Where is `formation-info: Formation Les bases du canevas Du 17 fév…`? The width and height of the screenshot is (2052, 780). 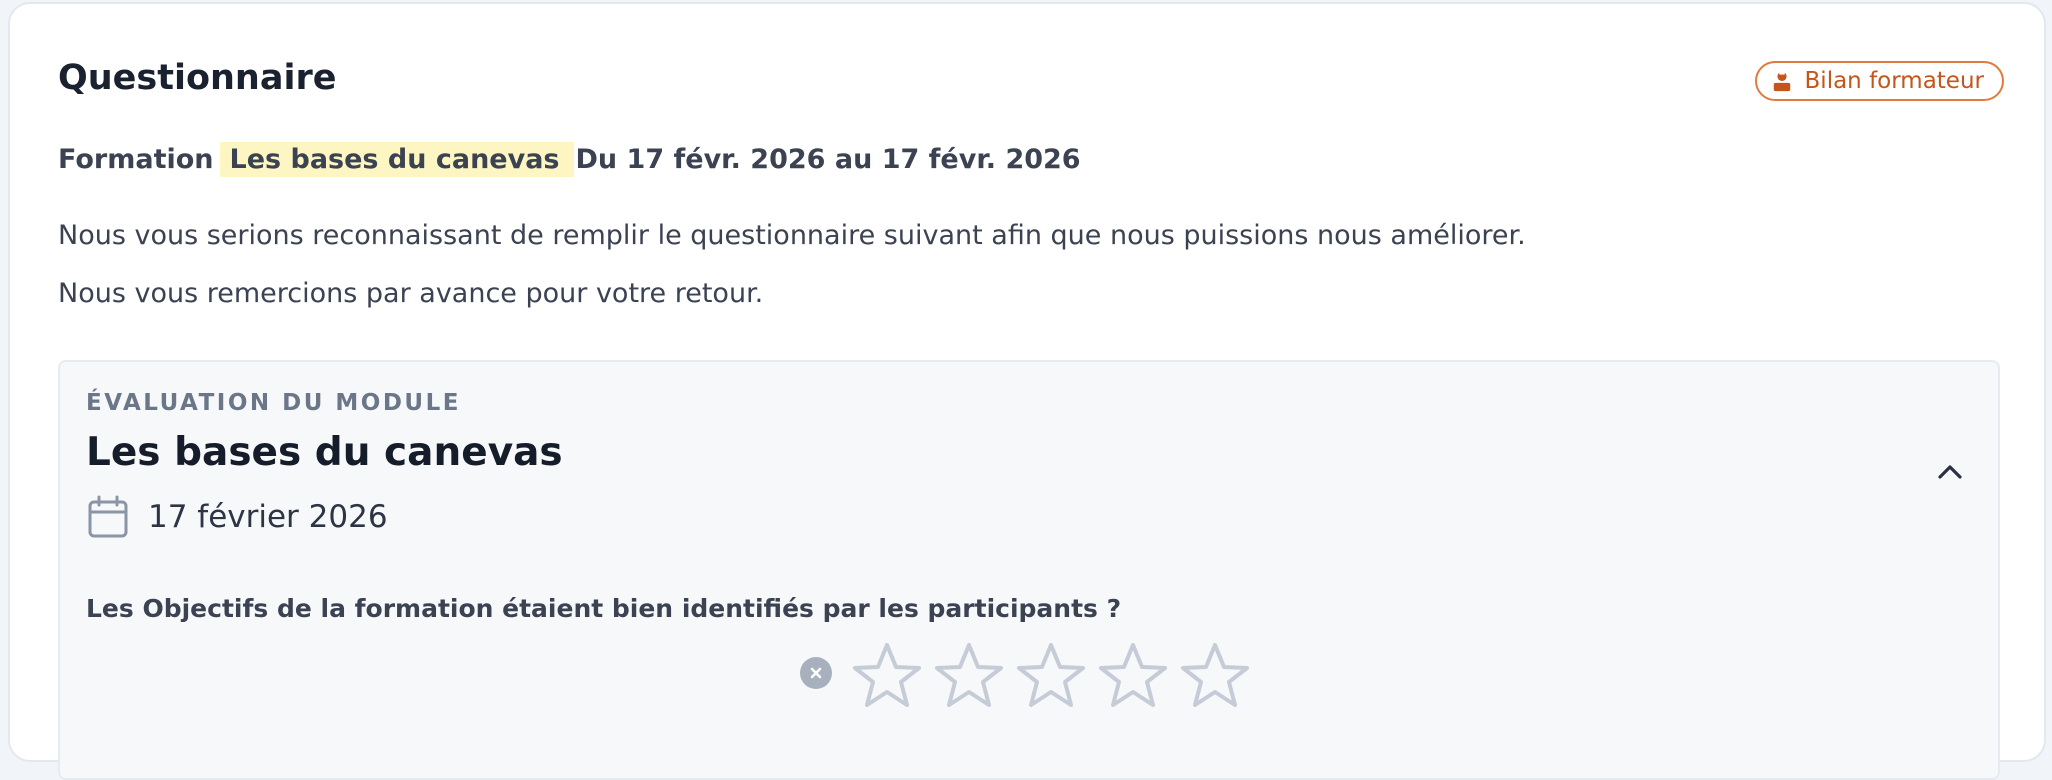 formation-info: Formation Les bases du canevas Du 17 fév… is located at coordinates (569, 159).